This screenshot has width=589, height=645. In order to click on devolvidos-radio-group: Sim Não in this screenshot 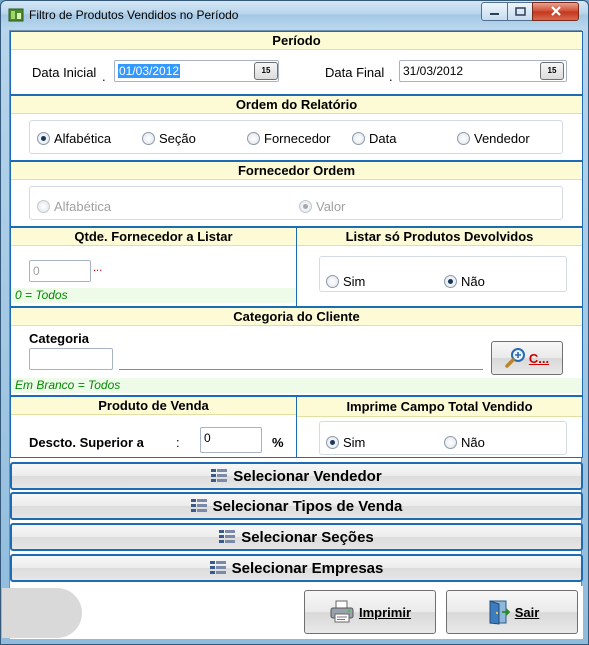, I will do `click(443, 274)`.